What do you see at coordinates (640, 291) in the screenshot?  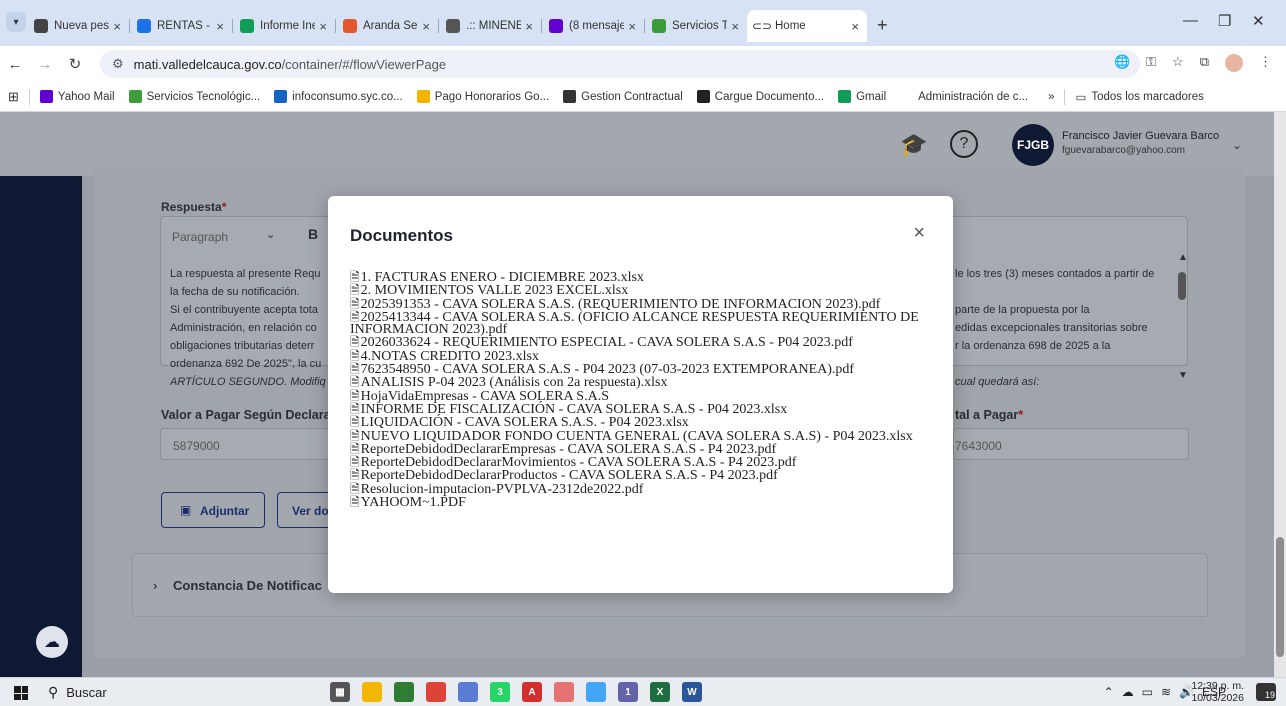 I see `document-link: 🗎2. MOVIMIENTOS VALLE 2023 EXCEL.xlsx` at bounding box center [640, 291].